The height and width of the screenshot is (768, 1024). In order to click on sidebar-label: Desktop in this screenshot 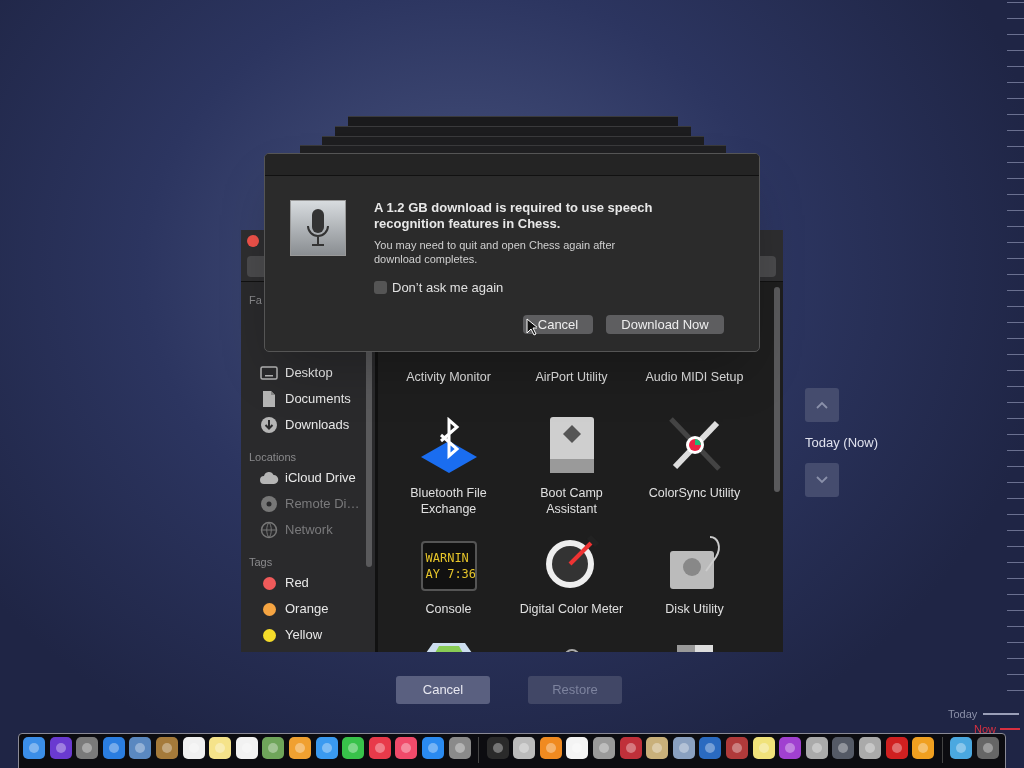, I will do `click(309, 373)`.